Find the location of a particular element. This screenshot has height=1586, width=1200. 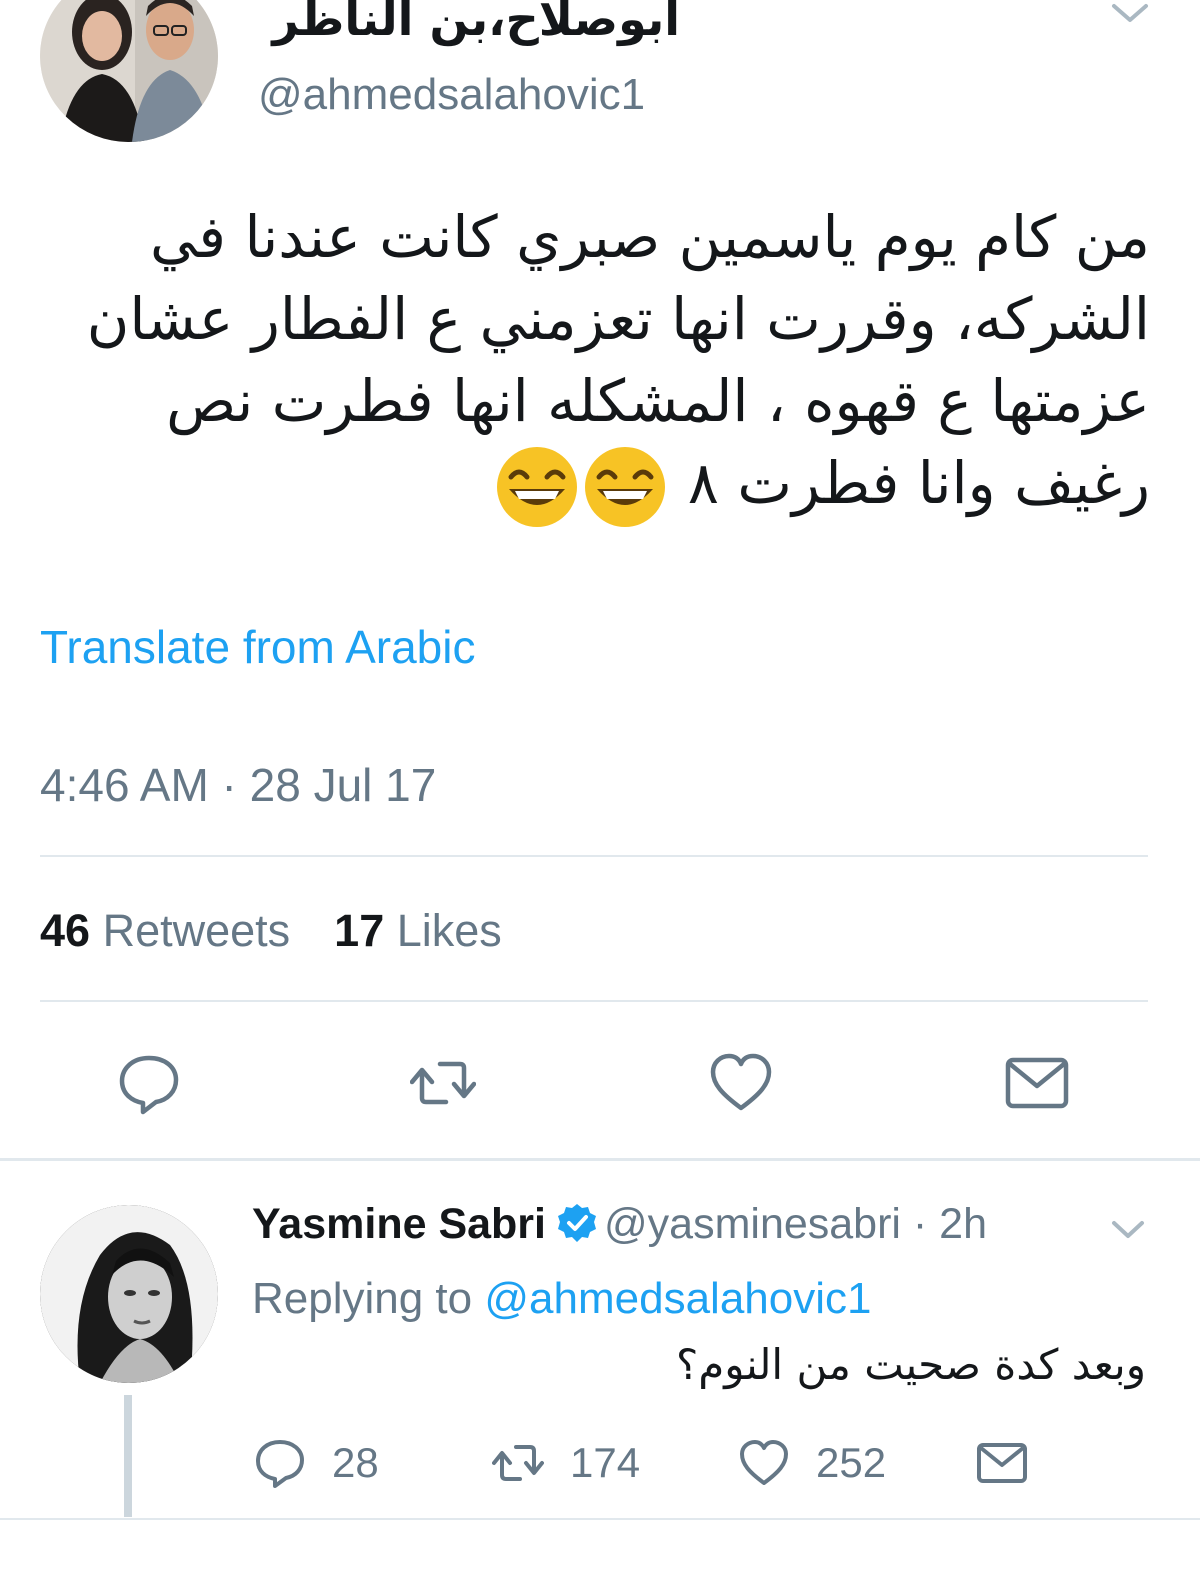

author-display-name: ابوصلاح،بن الناظر is located at coordinates (476, 23).